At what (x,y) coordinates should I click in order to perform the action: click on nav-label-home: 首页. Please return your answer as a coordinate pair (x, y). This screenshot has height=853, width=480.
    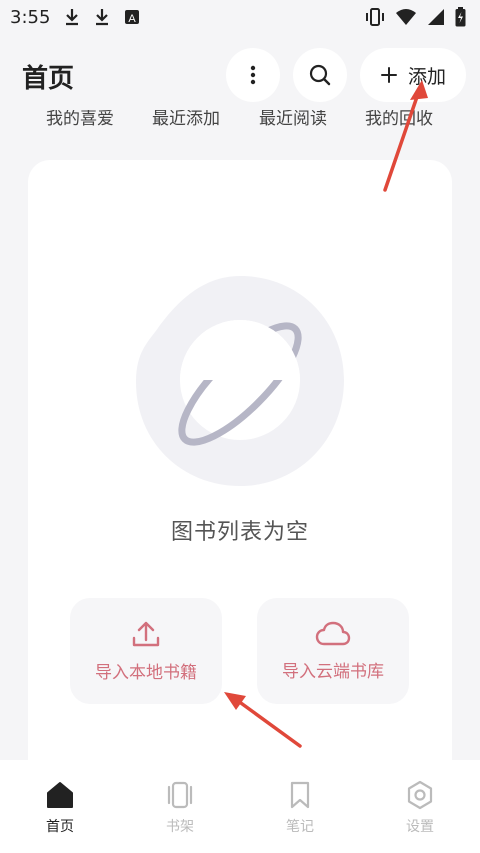
    Looking at the image, I should click on (60, 827).